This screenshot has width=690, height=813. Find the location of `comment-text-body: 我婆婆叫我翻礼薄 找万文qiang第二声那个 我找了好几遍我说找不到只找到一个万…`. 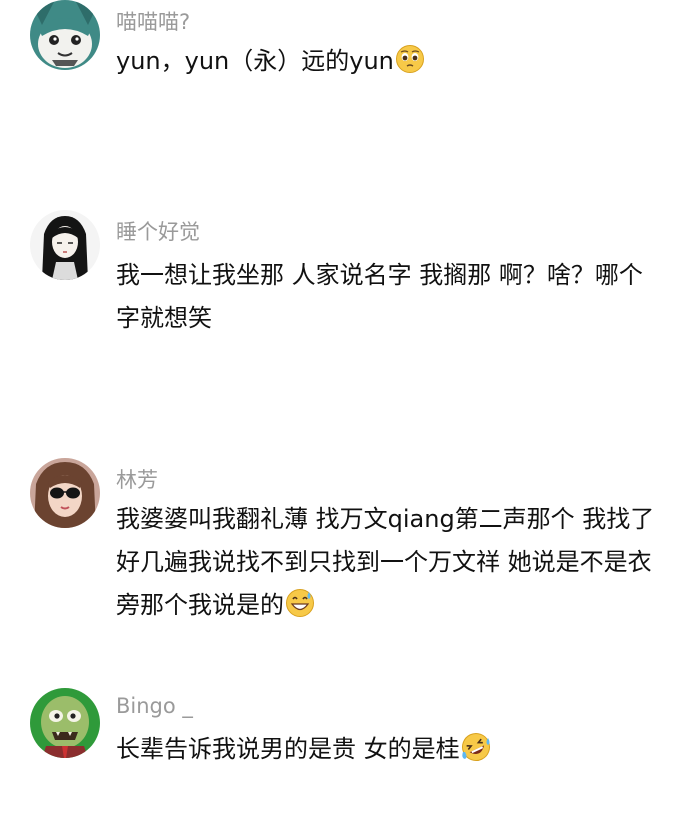

comment-text-body: 我婆婆叫我翻礼薄 找万文qiang第二声那个 我找了好几遍我说找不到只找到一个万… is located at coordinates (385, 562).